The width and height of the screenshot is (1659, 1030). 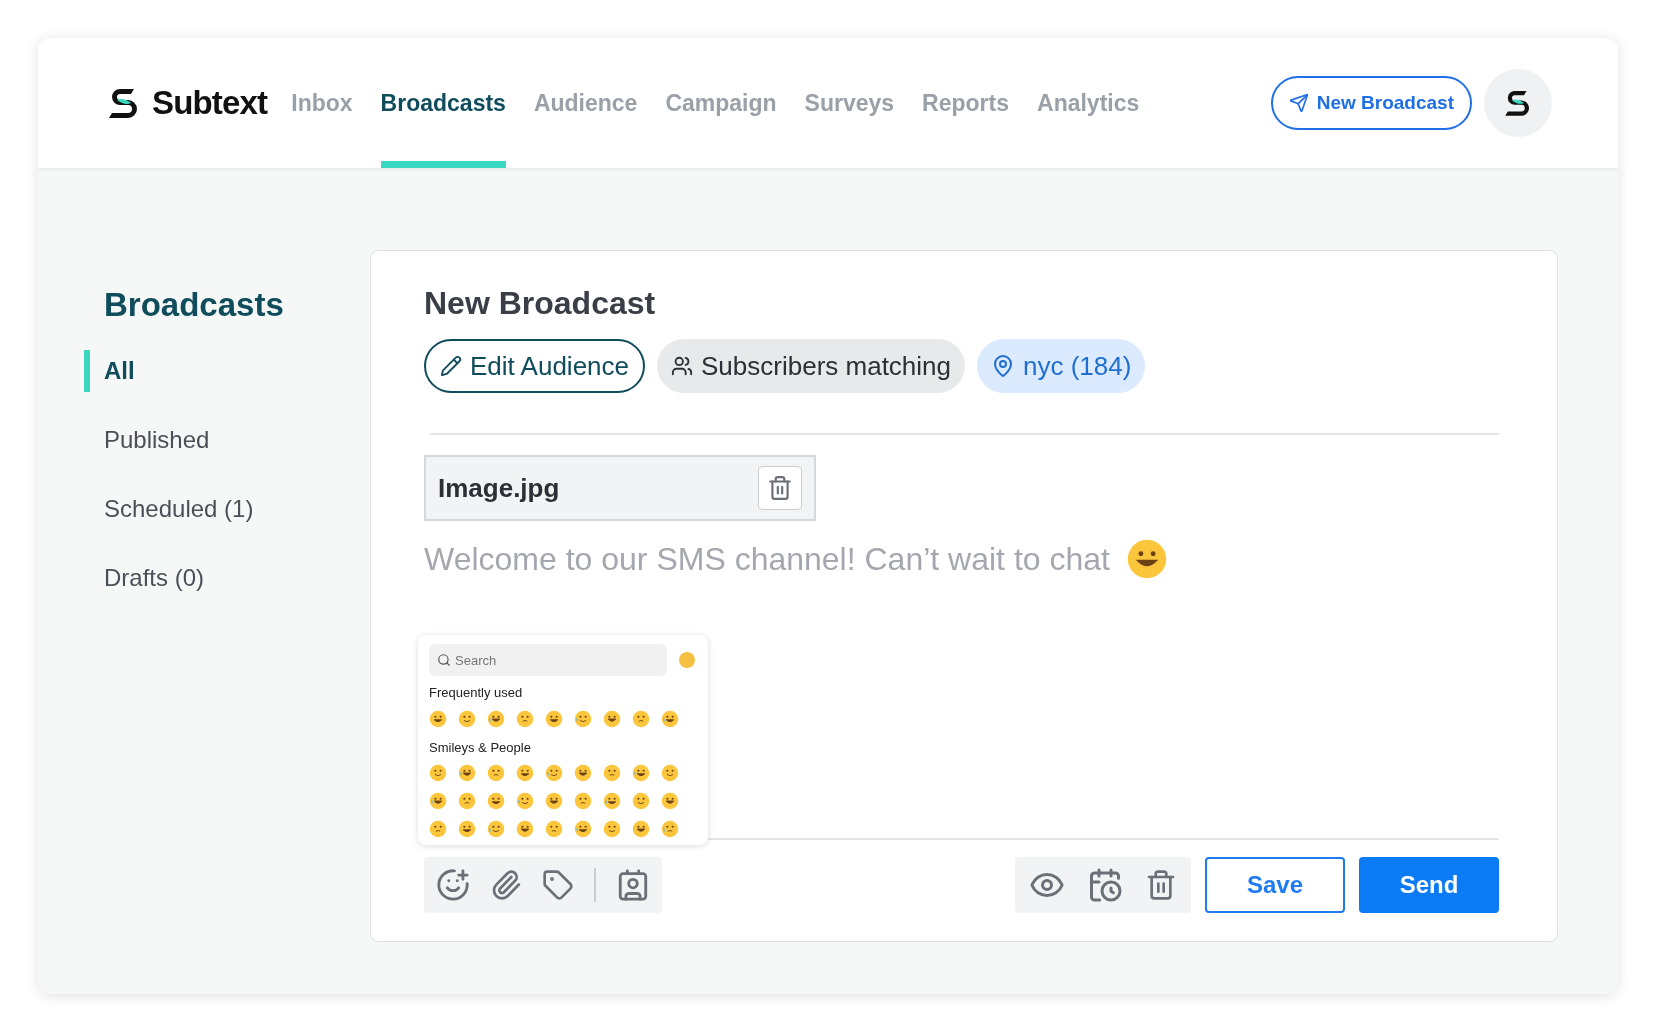 What do you see at coordinates (1429, 885) in the screenshot?
I see `send-button: Send` at bounding box center [1429, 885].